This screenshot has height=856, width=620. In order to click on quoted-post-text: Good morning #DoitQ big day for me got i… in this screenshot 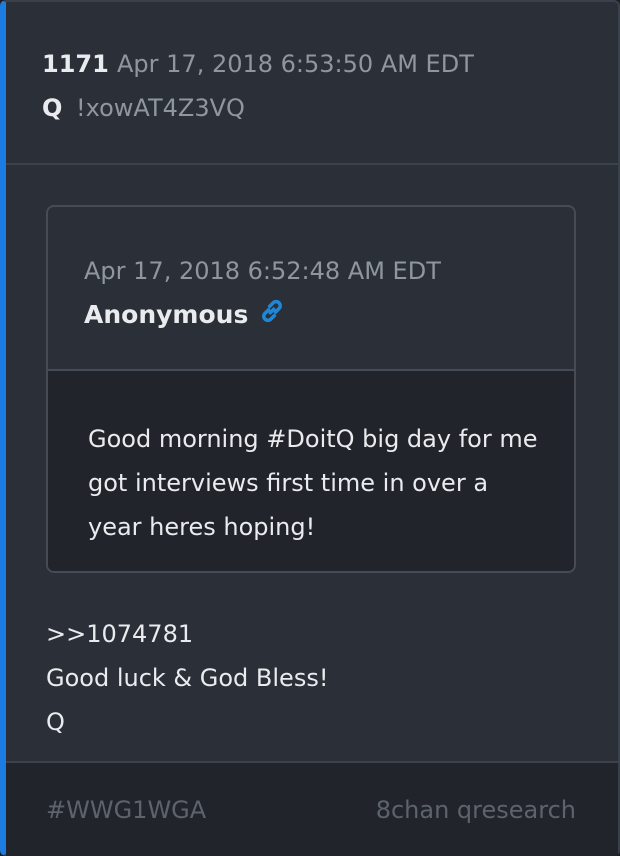, I will do `click(313, 483)`.